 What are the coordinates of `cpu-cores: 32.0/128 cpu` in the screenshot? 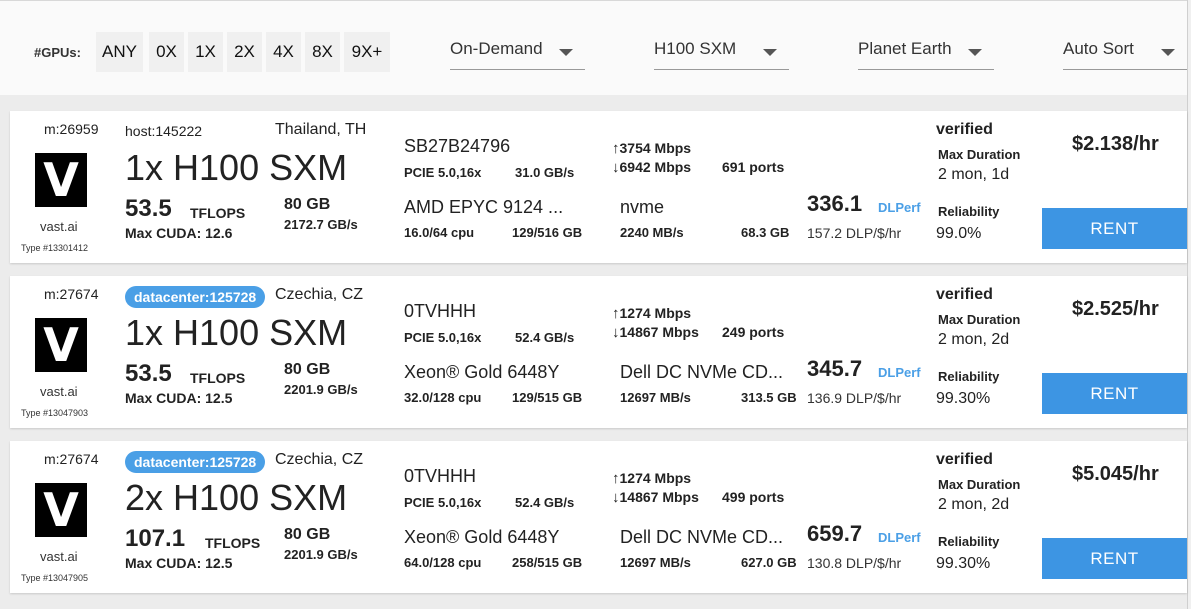 It's located at (443, 397).